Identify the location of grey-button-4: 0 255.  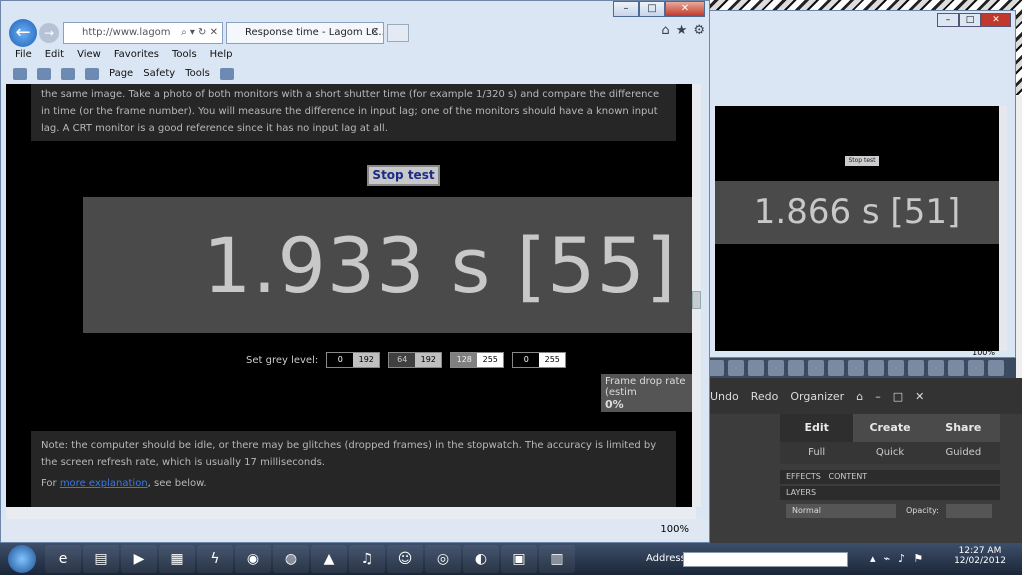
(539, 360).